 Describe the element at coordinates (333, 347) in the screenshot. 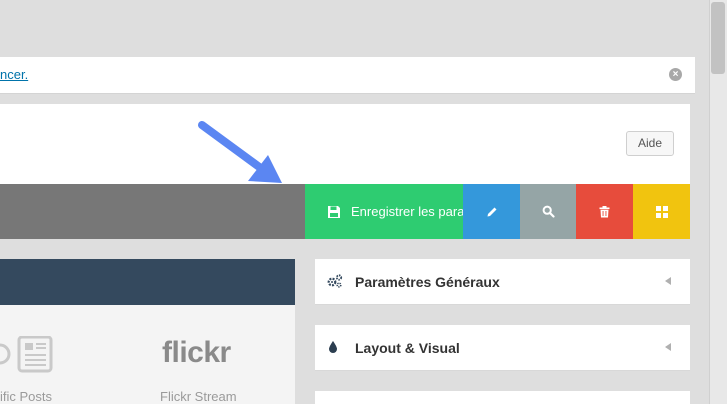

I see `droplet-icon` at that location.